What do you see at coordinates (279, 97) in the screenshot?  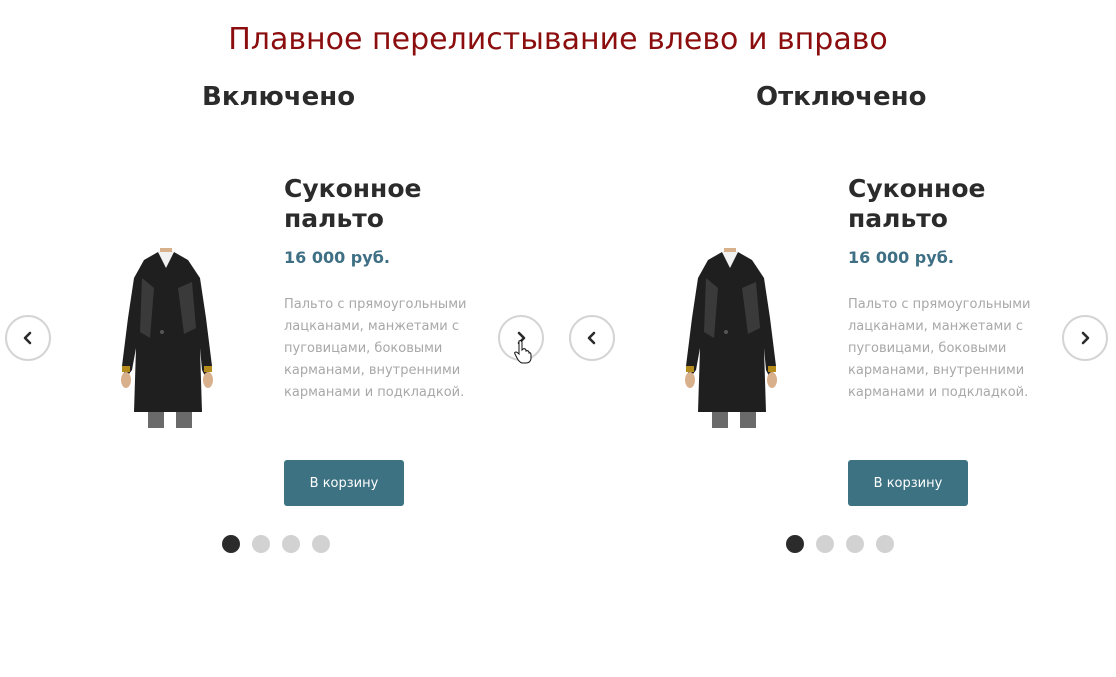 I see `section-heading: Включено` at bounding box center [279, 97].